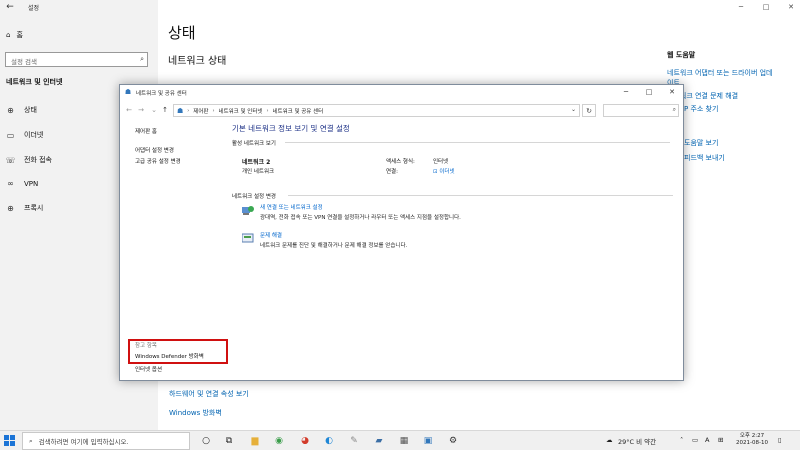  I want to click on ime-indicator: A, so click(707, 440).